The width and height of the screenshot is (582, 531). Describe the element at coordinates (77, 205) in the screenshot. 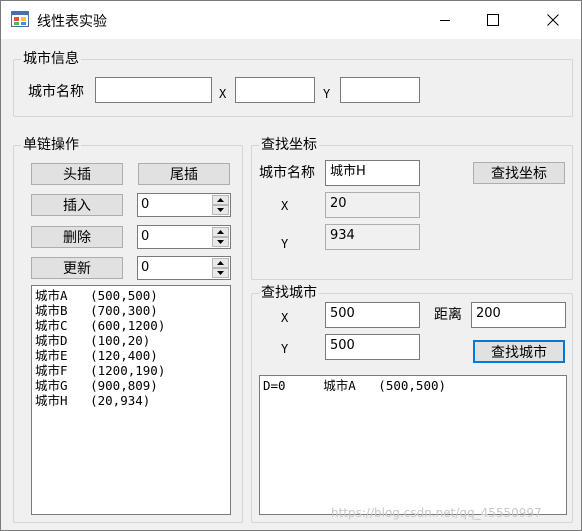

I see `insert-button: 插入` at that location.